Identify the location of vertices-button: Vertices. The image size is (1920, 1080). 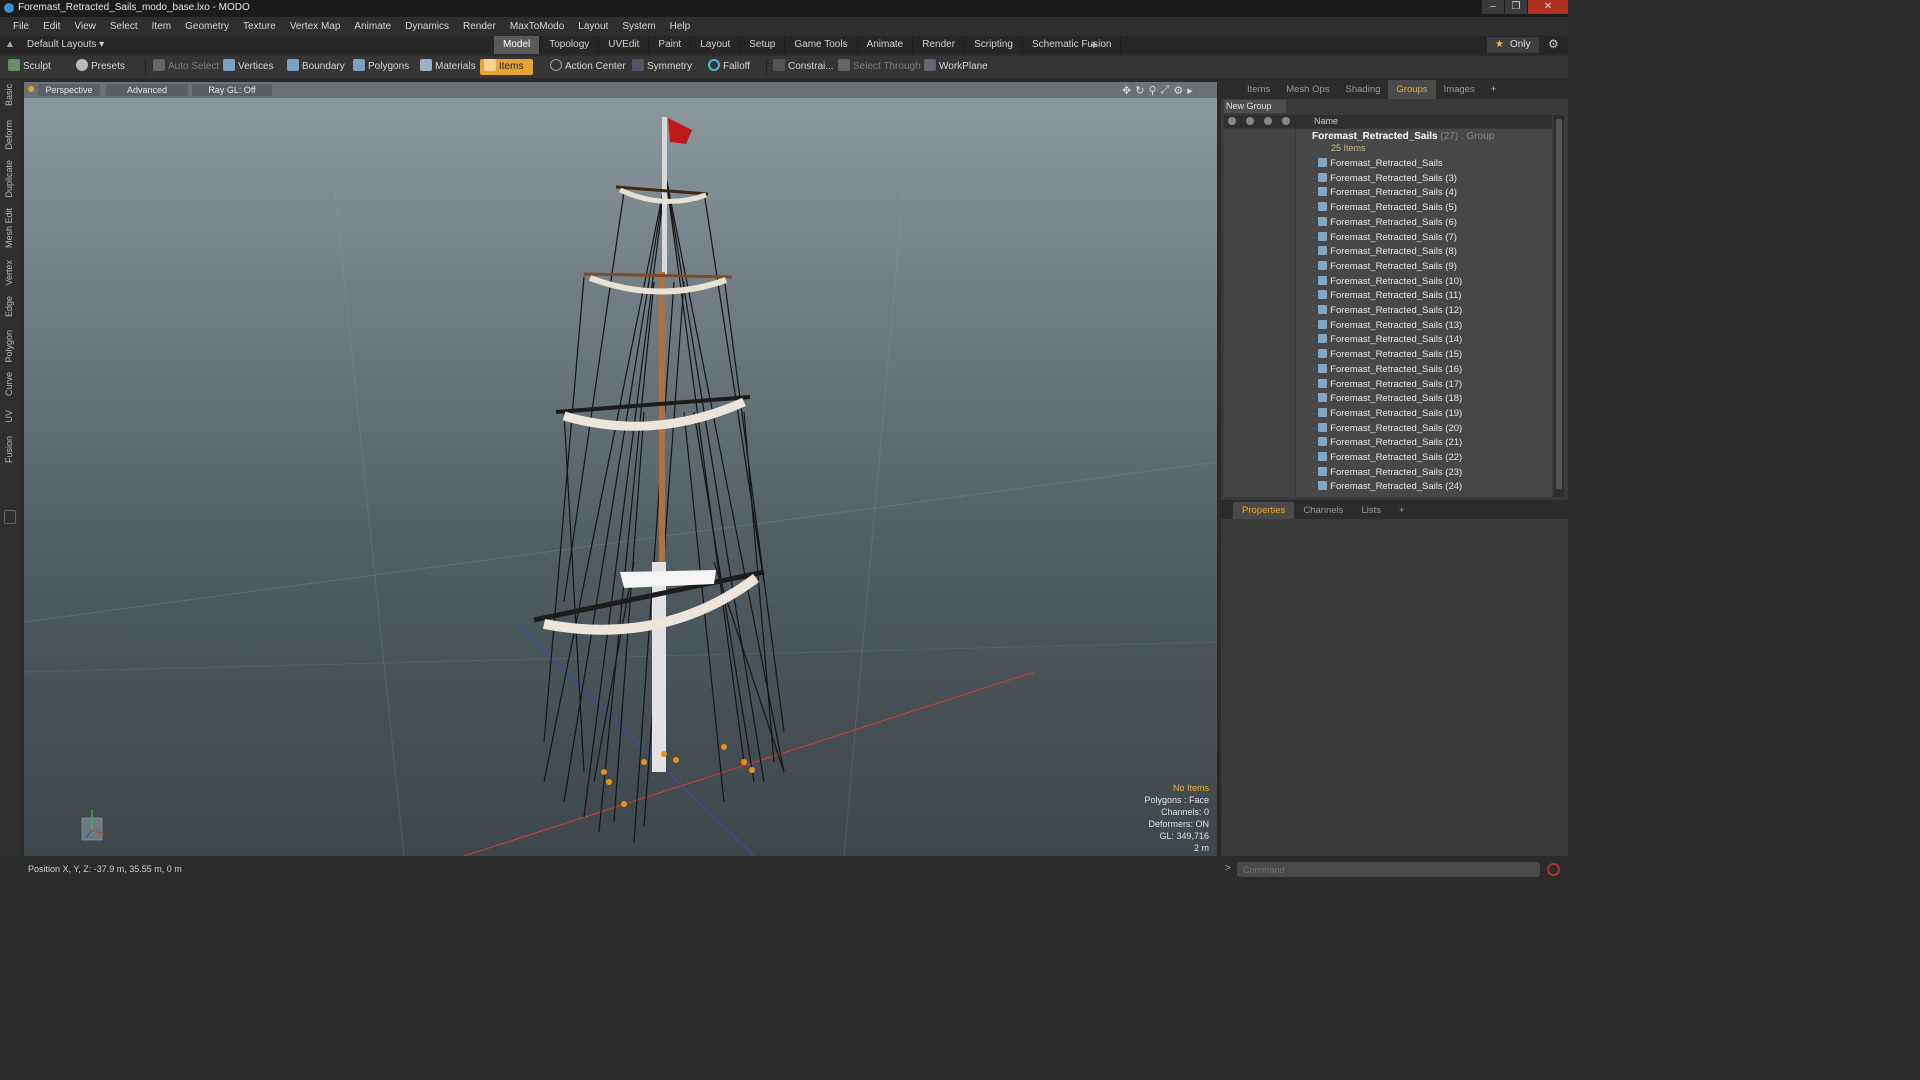
(247, 67).